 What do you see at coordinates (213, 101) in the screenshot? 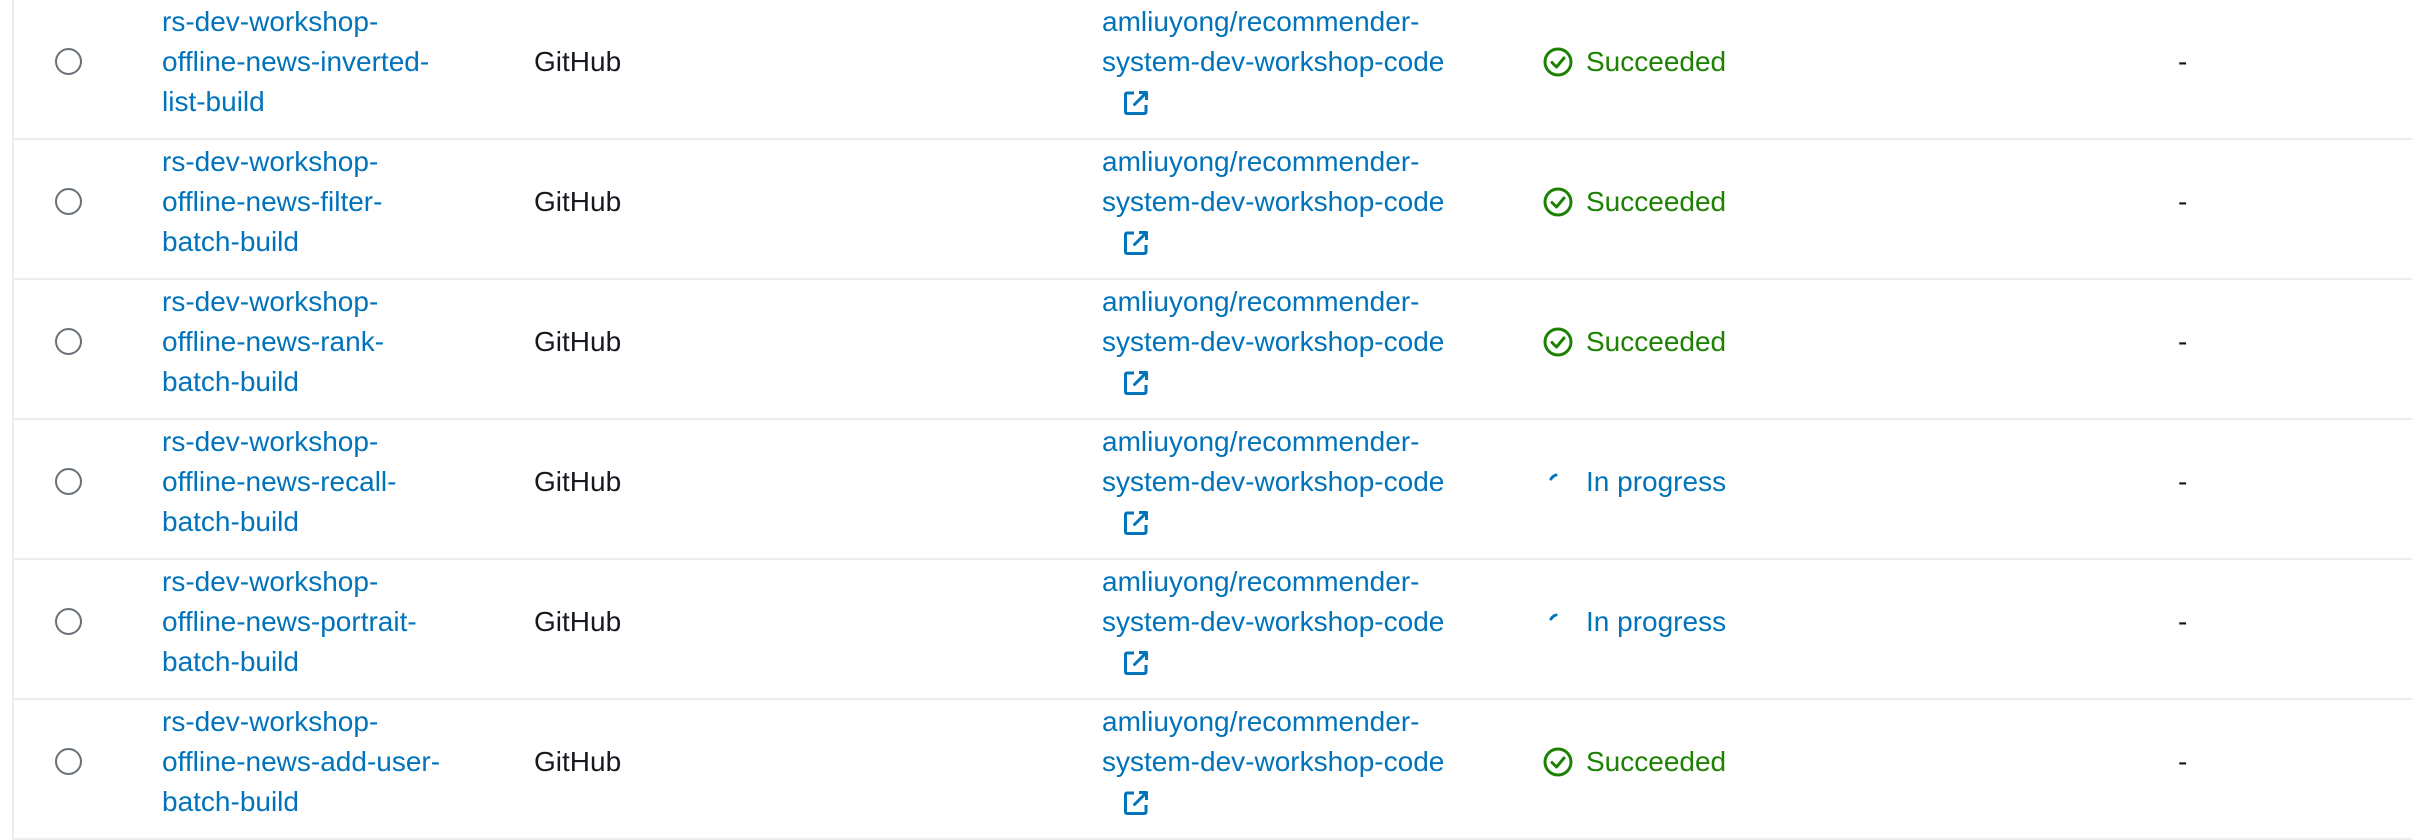
I see `project-name-text: list-build` at bounding box center [213, 101].